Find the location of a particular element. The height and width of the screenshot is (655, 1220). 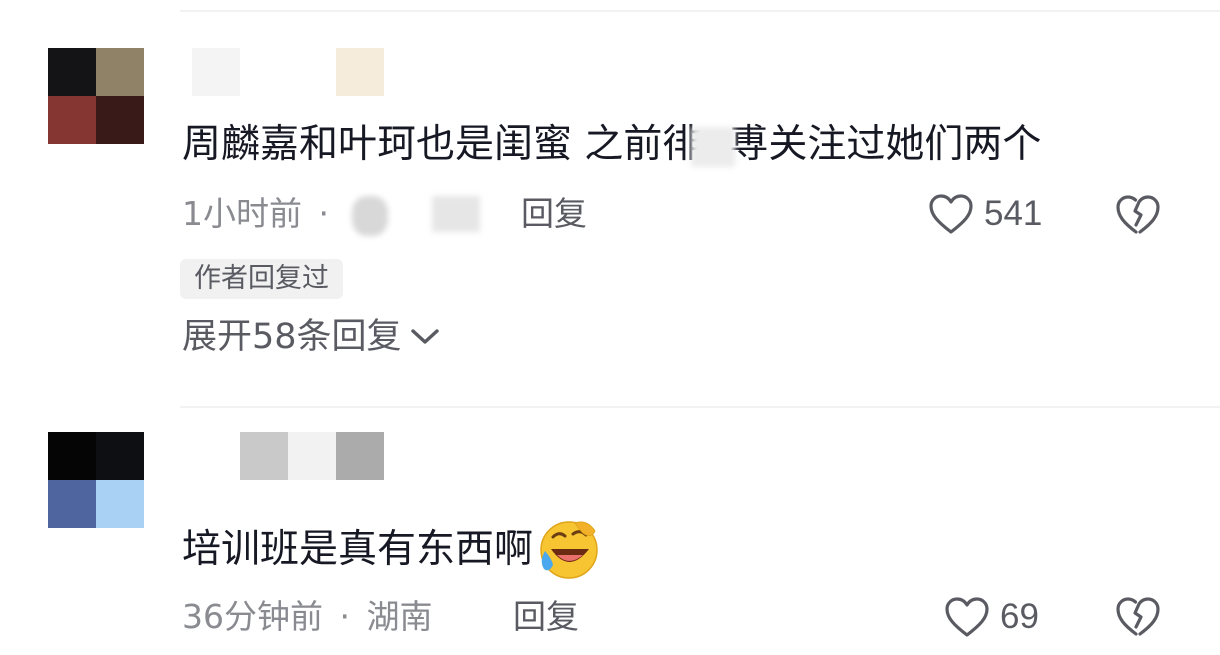

divider-middle is located at coordinates (700, 407).